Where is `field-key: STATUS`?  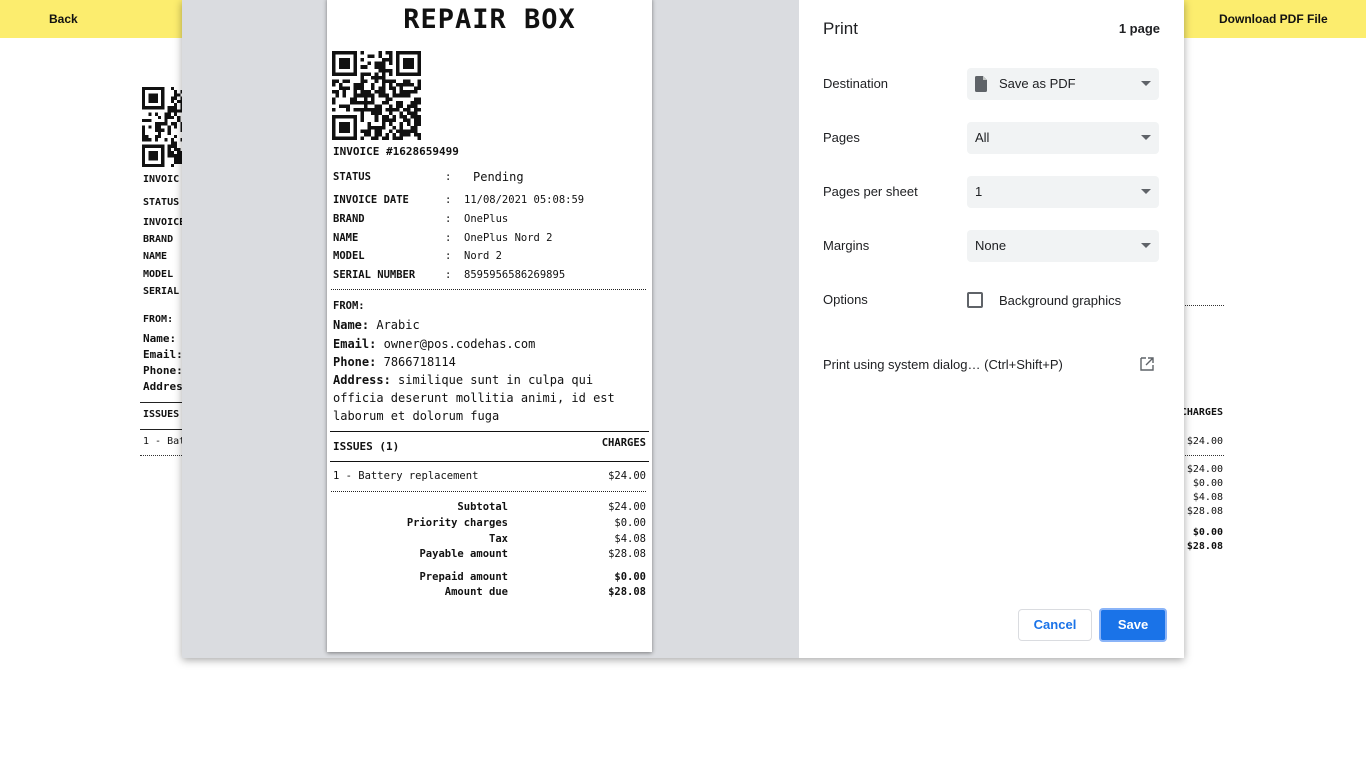
field-key: STATUS is located at coordinates (352, 177).